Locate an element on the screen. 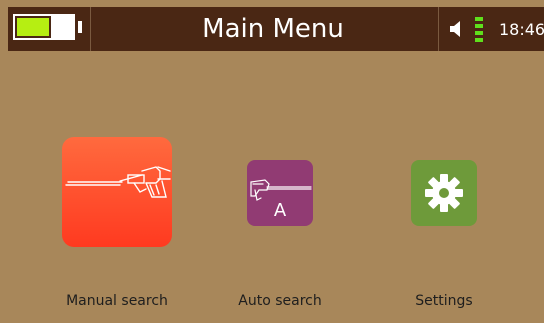  status-bar: Main Menu 18:46 is located at coordinates (276, 29).